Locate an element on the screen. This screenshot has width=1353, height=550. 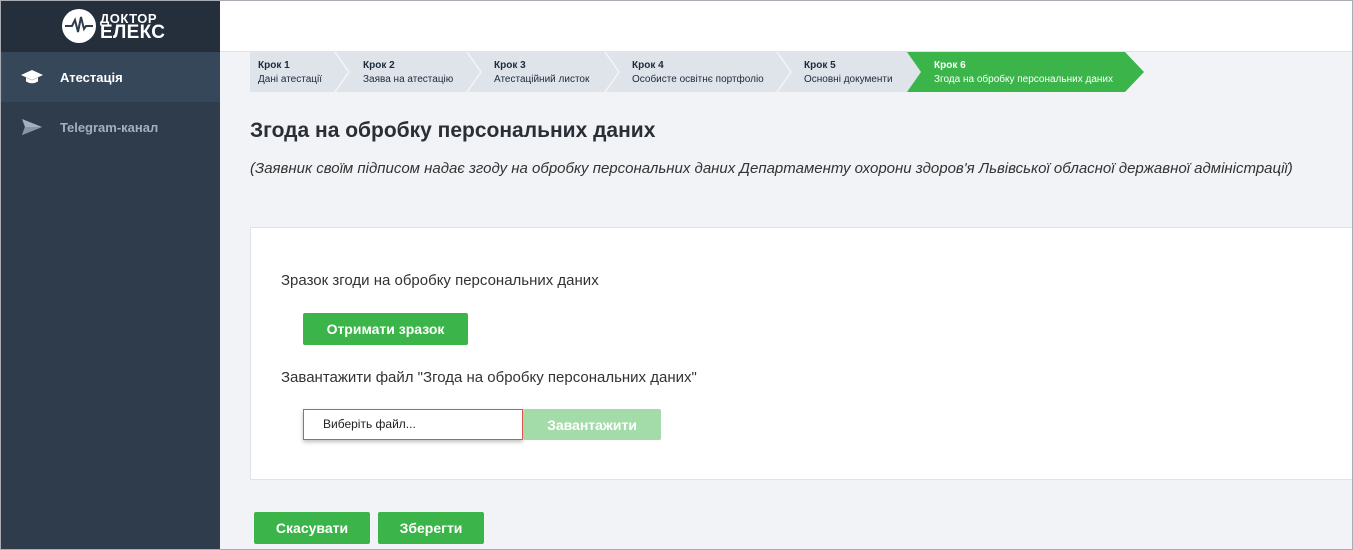
step-label: Дані атестації is located at coordinates (290, 79).